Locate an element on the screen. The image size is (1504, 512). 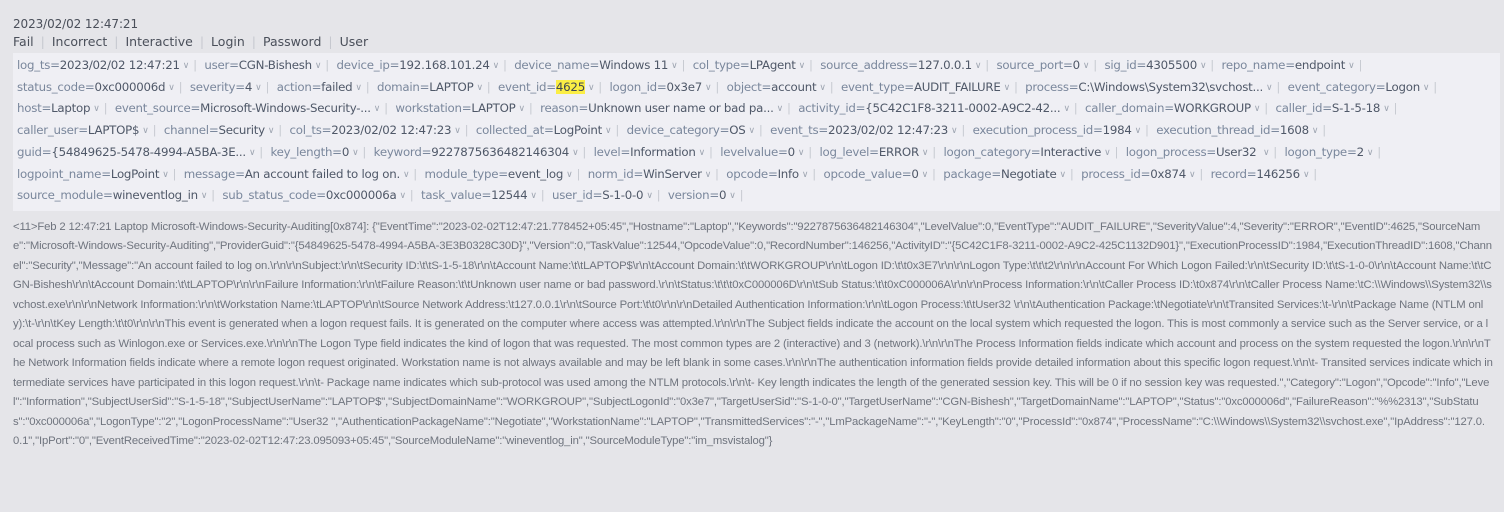
field-value: User32 is located at coordinates (1238, 152).